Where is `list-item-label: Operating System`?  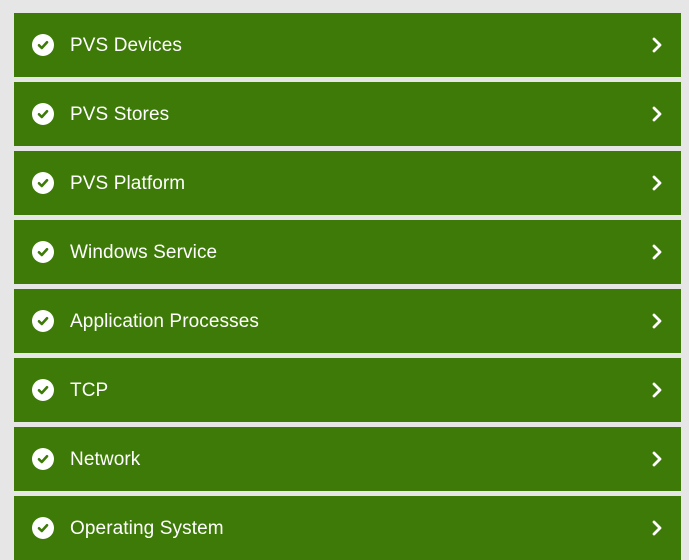 list-item-label: Operating System is located at coordinates (147, 528).